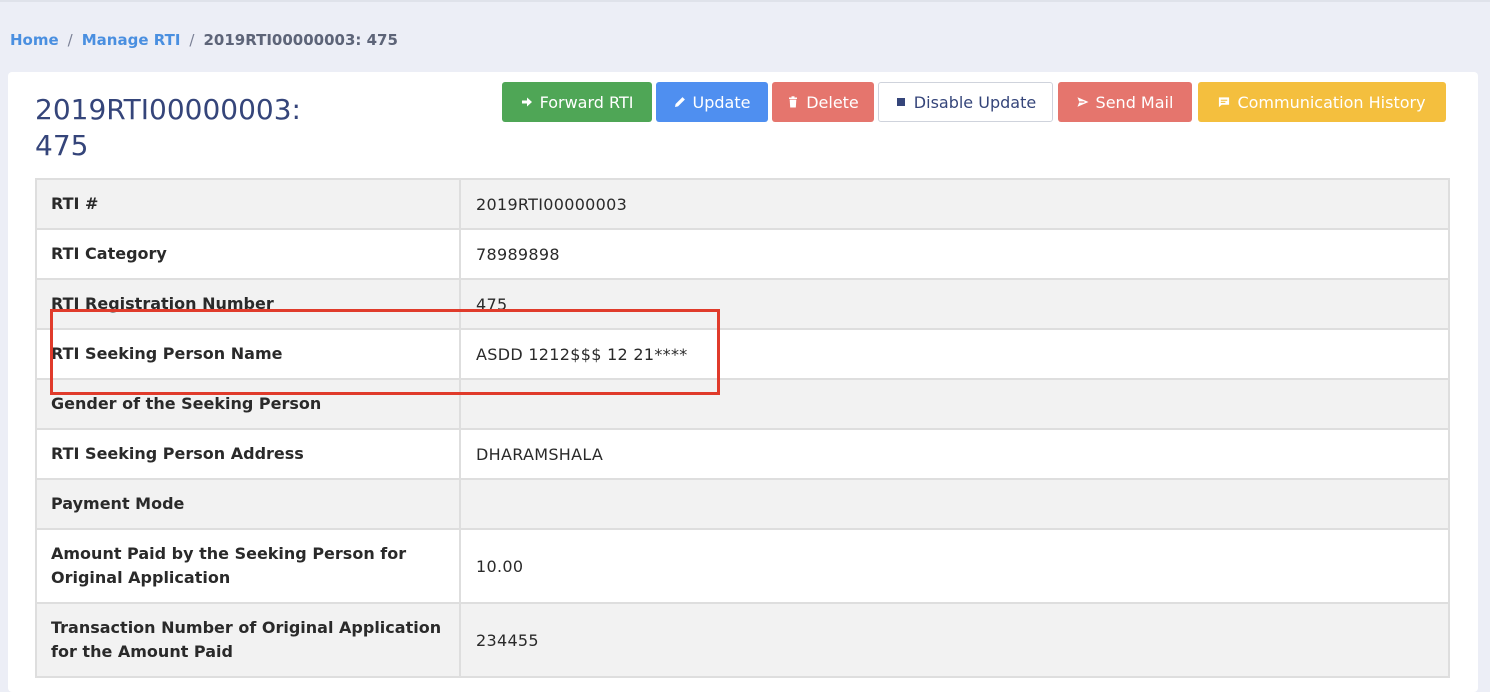 This screenshot has height=692, width=1490. I want to click on send-mail-button: Send Mail, so click(1125, 102).